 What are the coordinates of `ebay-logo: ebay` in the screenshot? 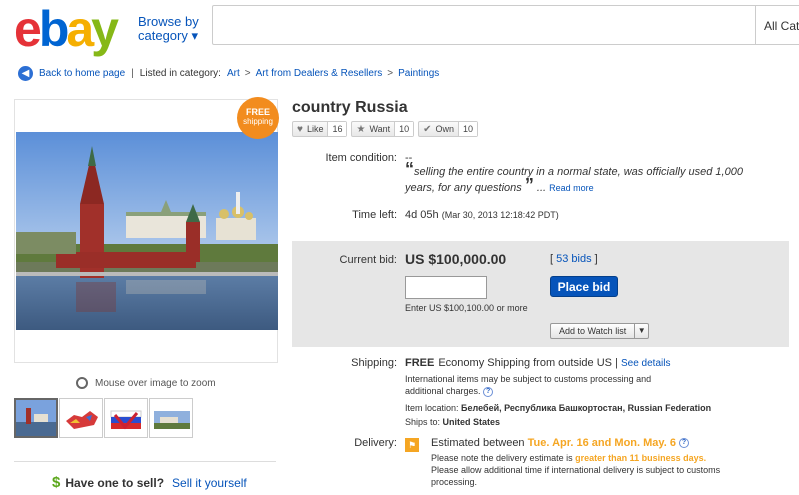 It's located at (66, 29).